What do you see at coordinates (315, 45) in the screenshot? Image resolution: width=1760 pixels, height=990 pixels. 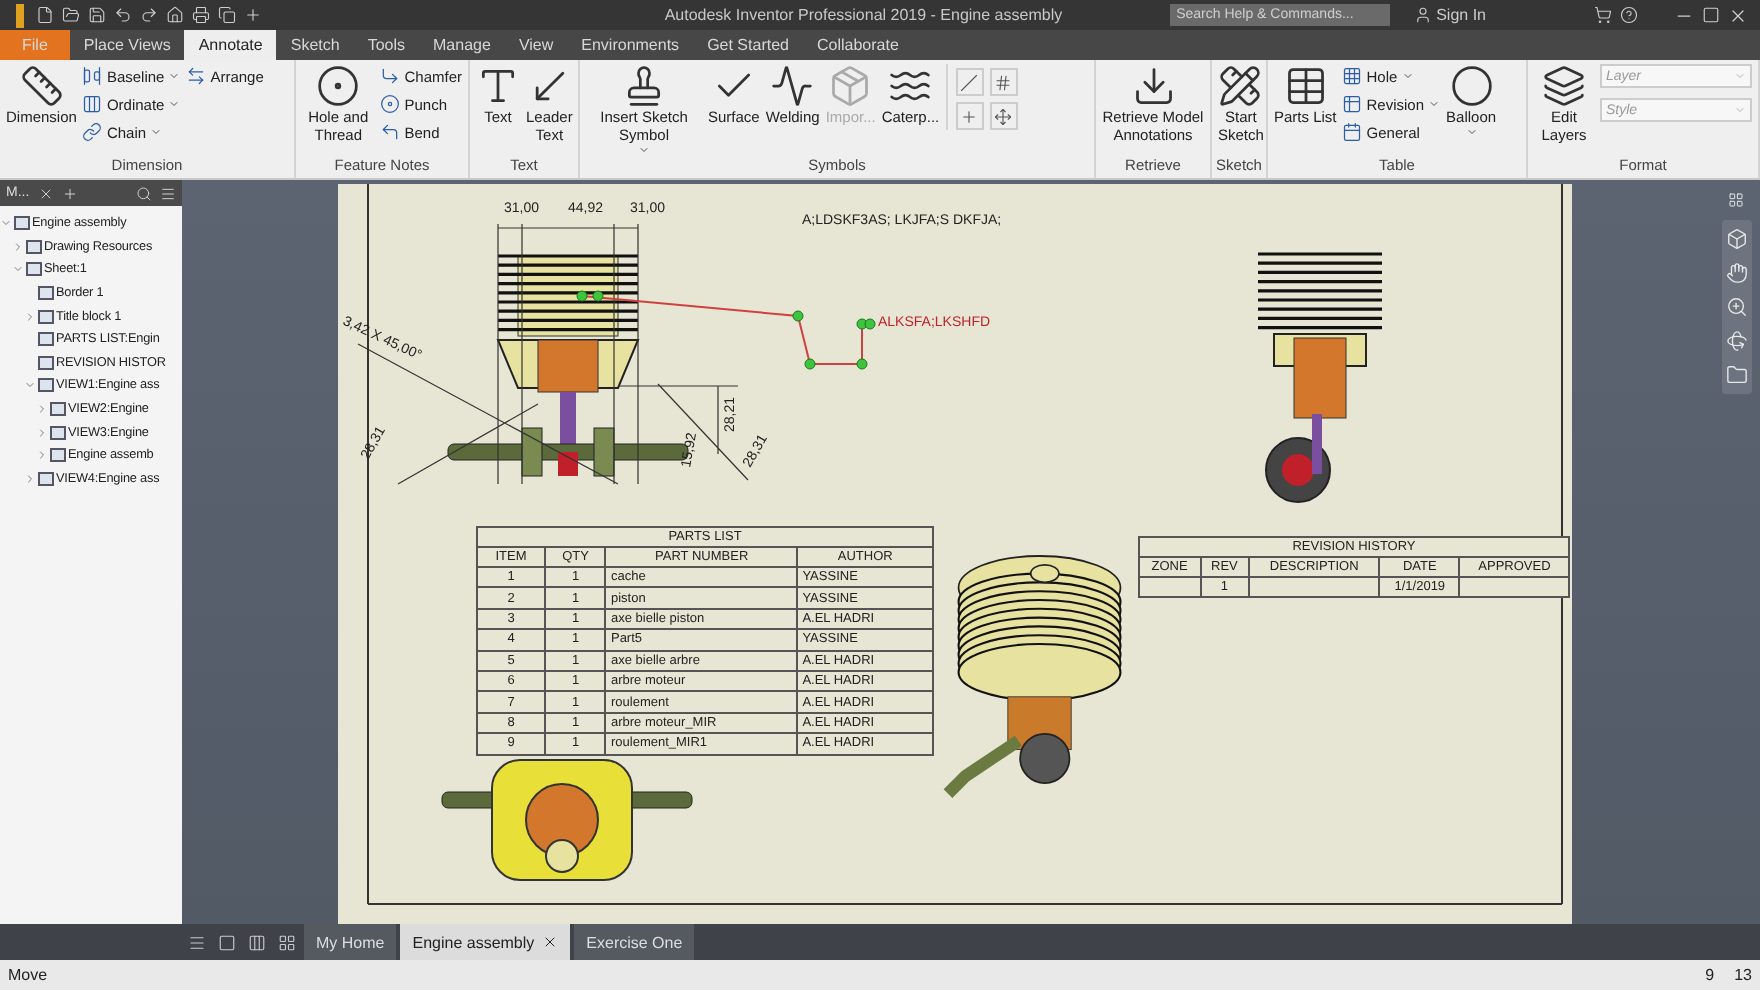 I see `ribbon-tab: Sketch` at bounding box center [315, 45].